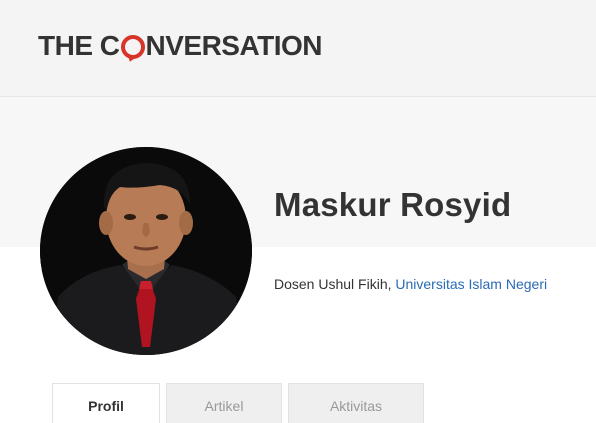  I want to click on site-logo: THE C NVERSATION, so click(180, 46).